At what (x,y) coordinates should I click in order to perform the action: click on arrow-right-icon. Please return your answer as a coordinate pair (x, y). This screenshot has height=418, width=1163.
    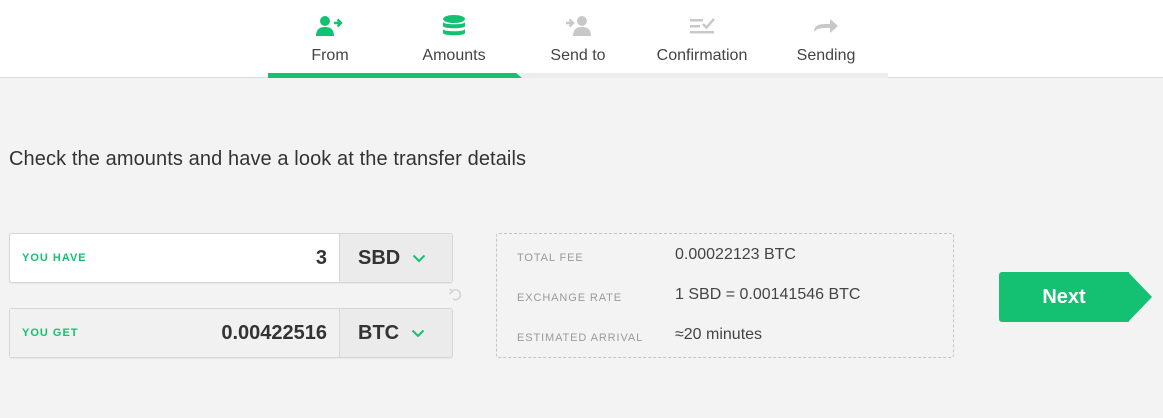
    Looking at the image, I should click on (826, 26).